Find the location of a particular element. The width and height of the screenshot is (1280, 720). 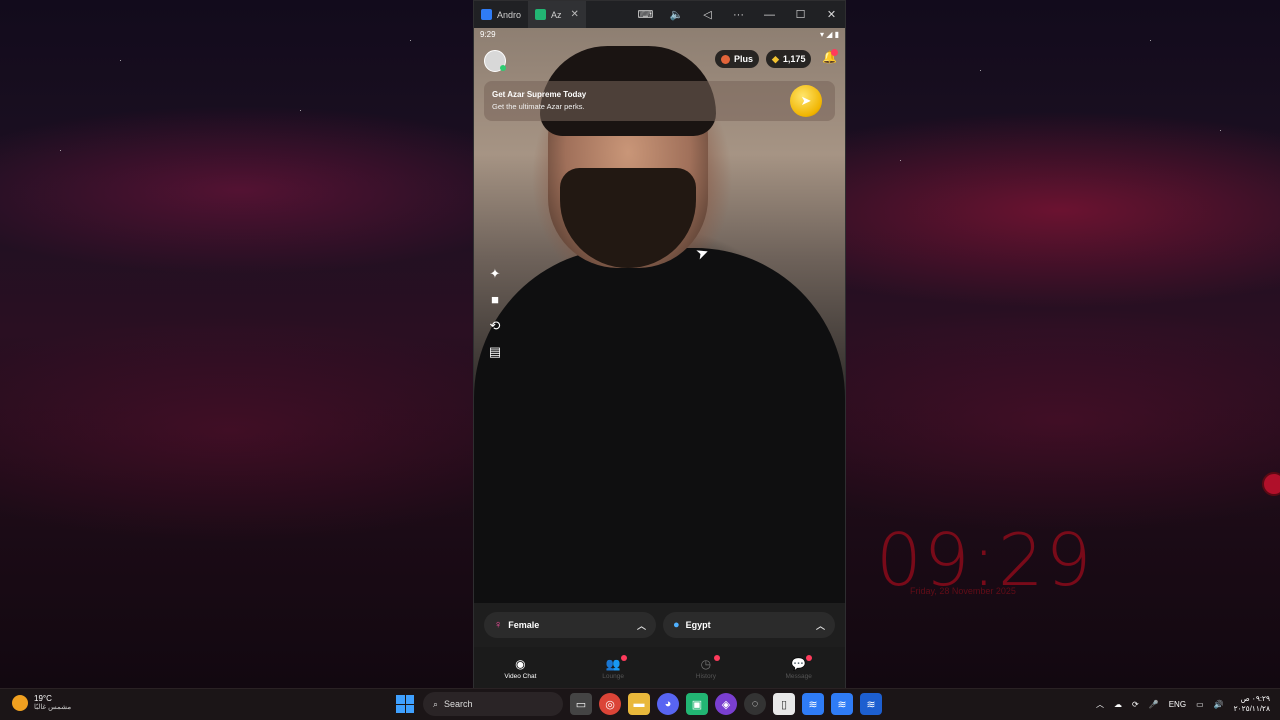

system-tray: ︿ ☁ ⟳ 🎤 ENG ▭ 🔊 ٠٩:٢٩ ص ٢٠٢٥/١١/٢٨ is located at coordinates (1183, 704).